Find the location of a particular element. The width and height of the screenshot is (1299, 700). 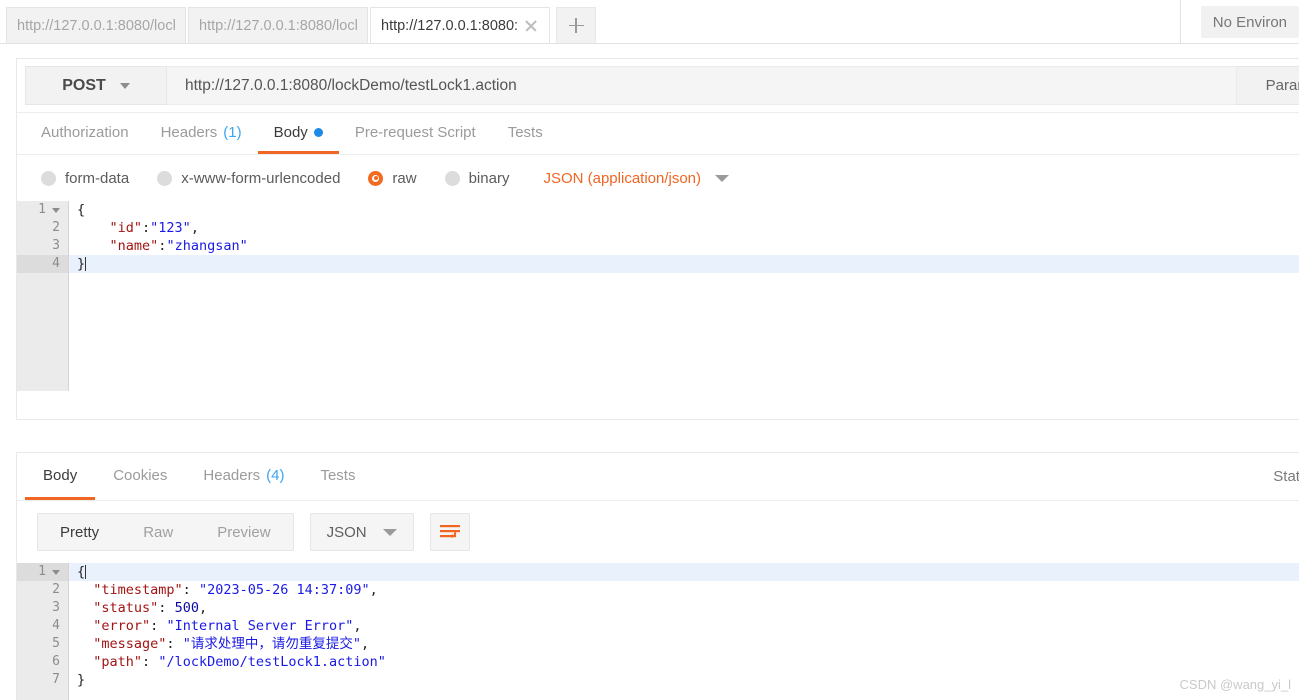

line-number: 1 is located at coordinates (43, 572).